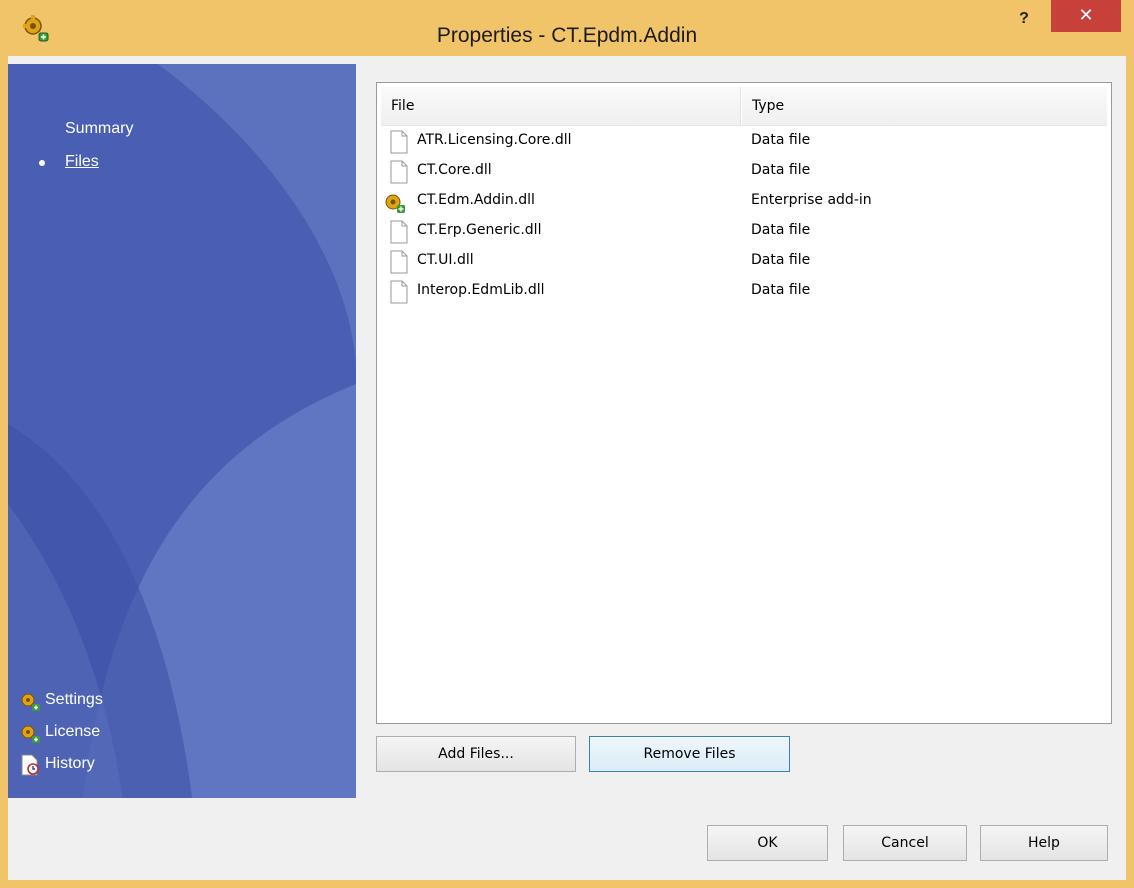 The width and height of the screenshot is (1134, 888). Describe the element at coordinates (42, 163) in the screenshot. I see `selected-bullet` at that location.